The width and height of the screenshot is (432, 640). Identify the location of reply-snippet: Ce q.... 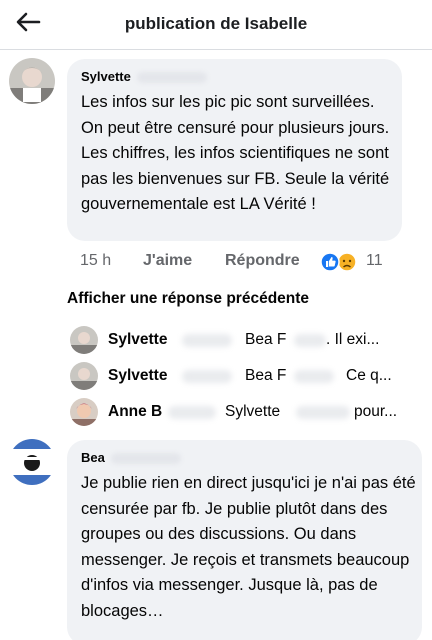
(369, 375).